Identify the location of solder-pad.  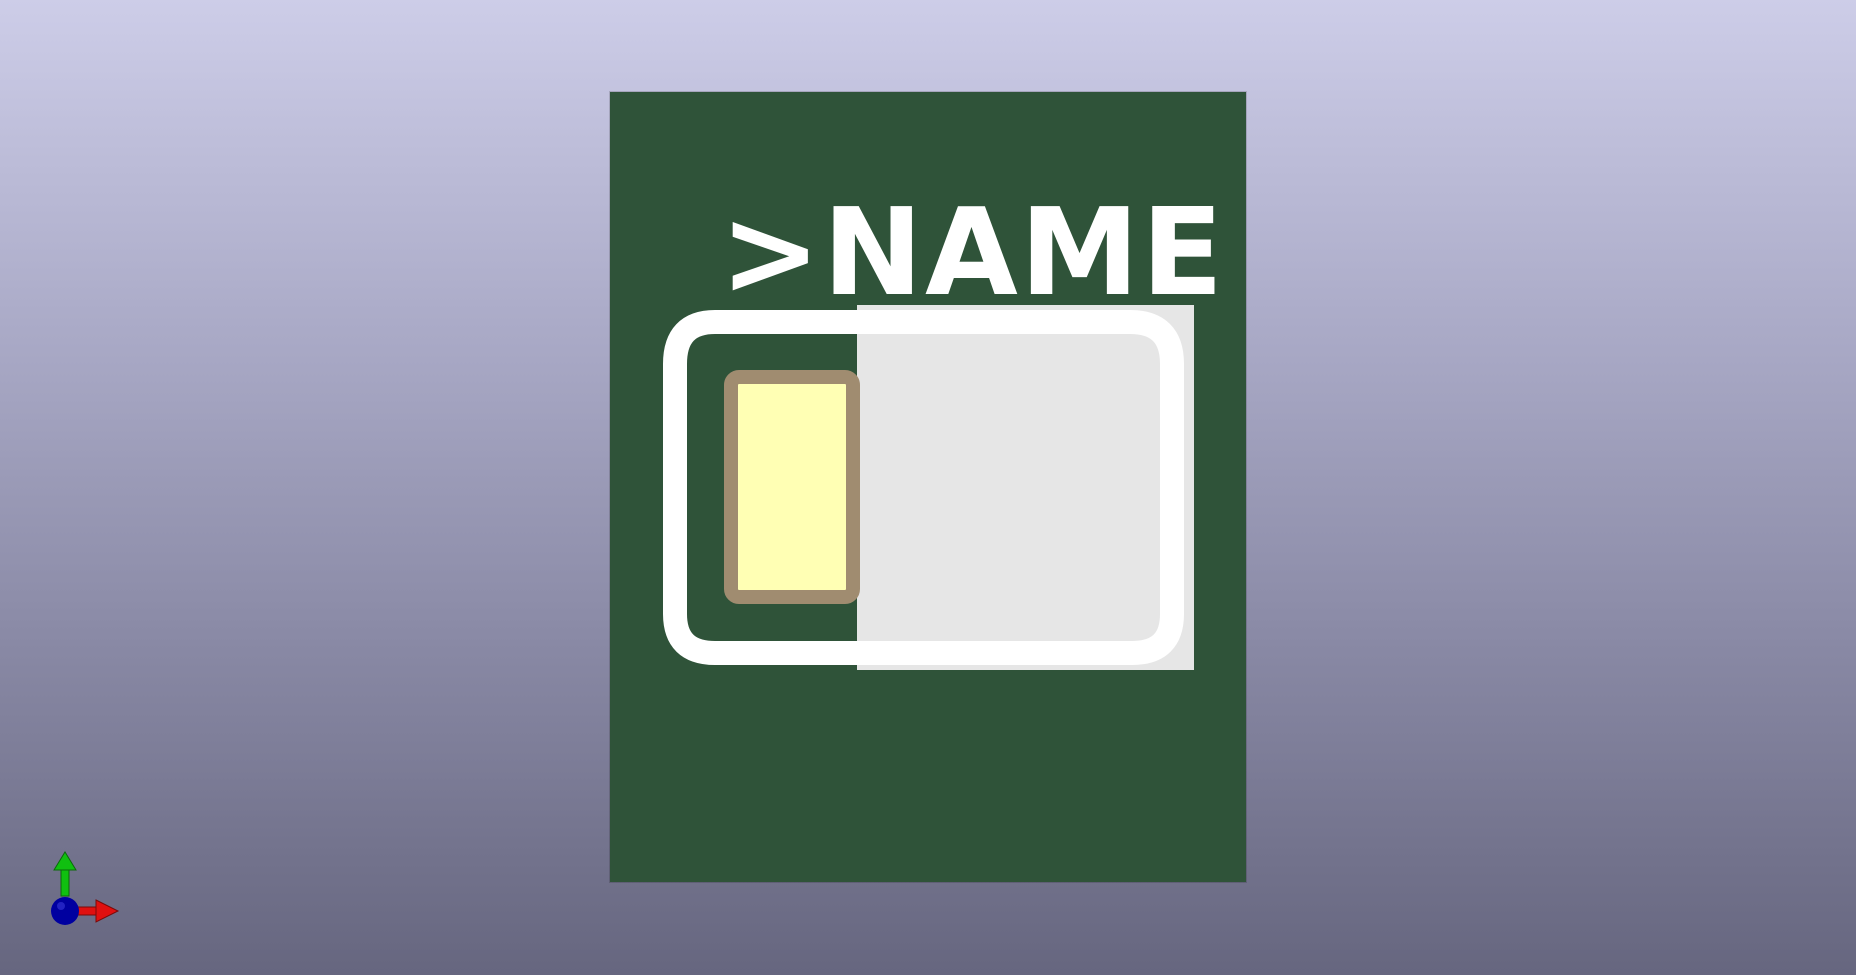
(792, 487).